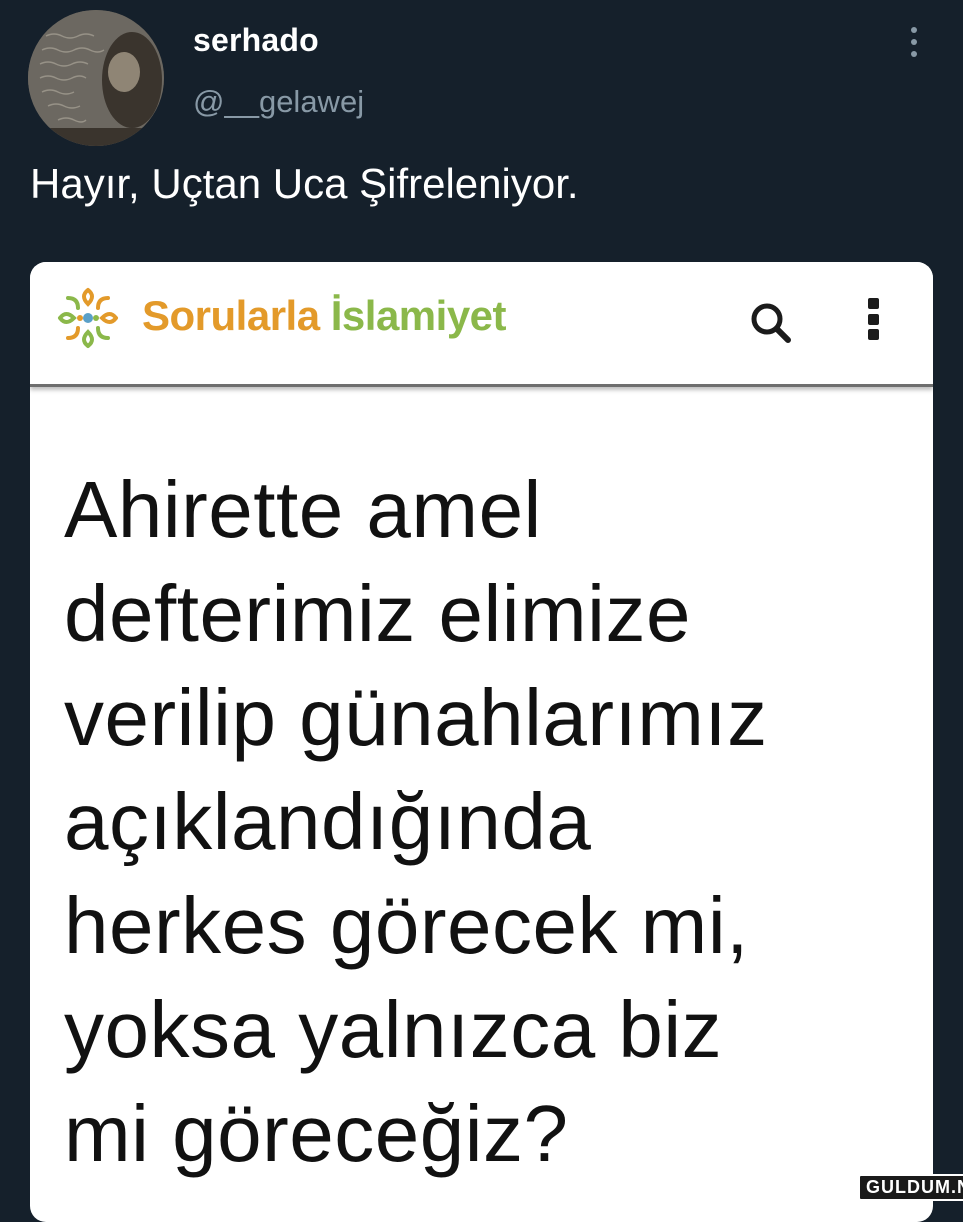  I want to click on site-header: Sorularla İslamiyet, so click(481, 324).